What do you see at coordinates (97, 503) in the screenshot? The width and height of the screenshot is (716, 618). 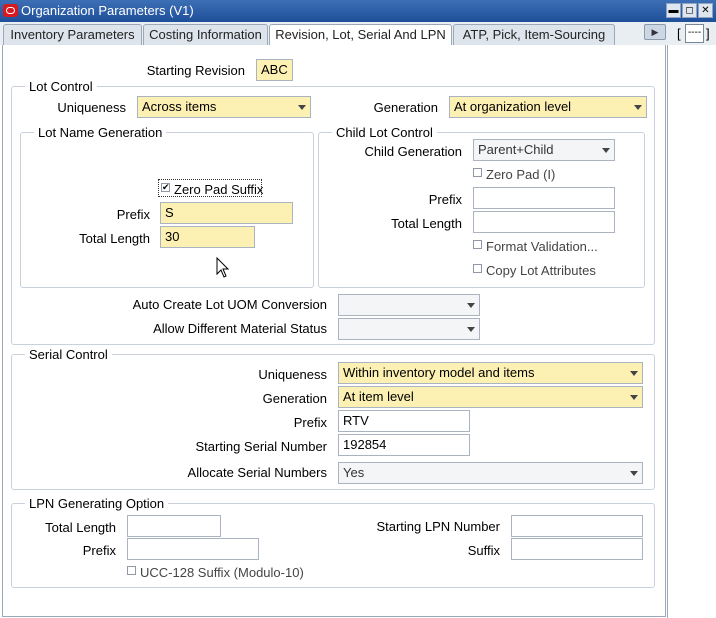 I see `lpn-generating-option-legend: LPN Generating Option` at bounding box center [97, 503].